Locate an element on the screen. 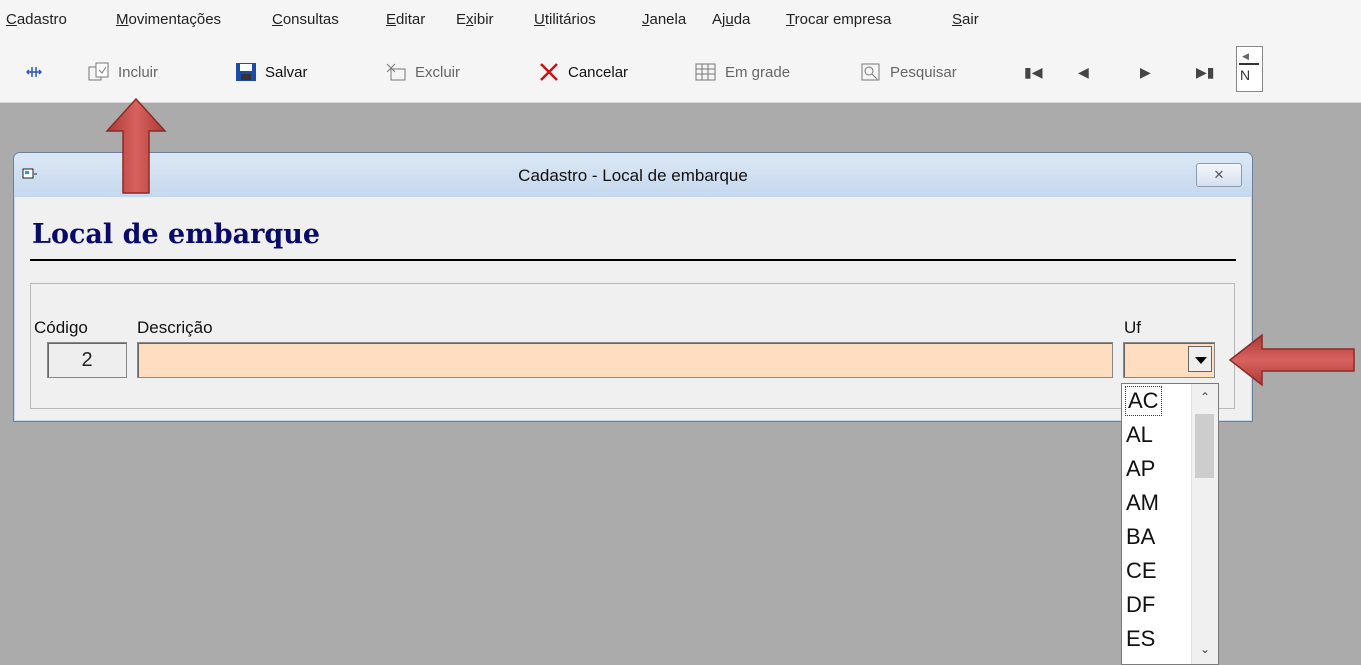  next-record-icon: ▶ is located at coordinates (1145, 72).